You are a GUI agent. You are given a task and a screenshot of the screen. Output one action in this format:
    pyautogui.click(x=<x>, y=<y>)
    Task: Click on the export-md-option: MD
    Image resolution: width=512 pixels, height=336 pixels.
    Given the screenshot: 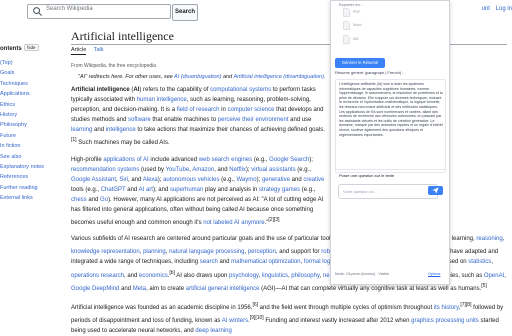 What is the action you would take?
    pyautogui.click(x=389, y=39)
    